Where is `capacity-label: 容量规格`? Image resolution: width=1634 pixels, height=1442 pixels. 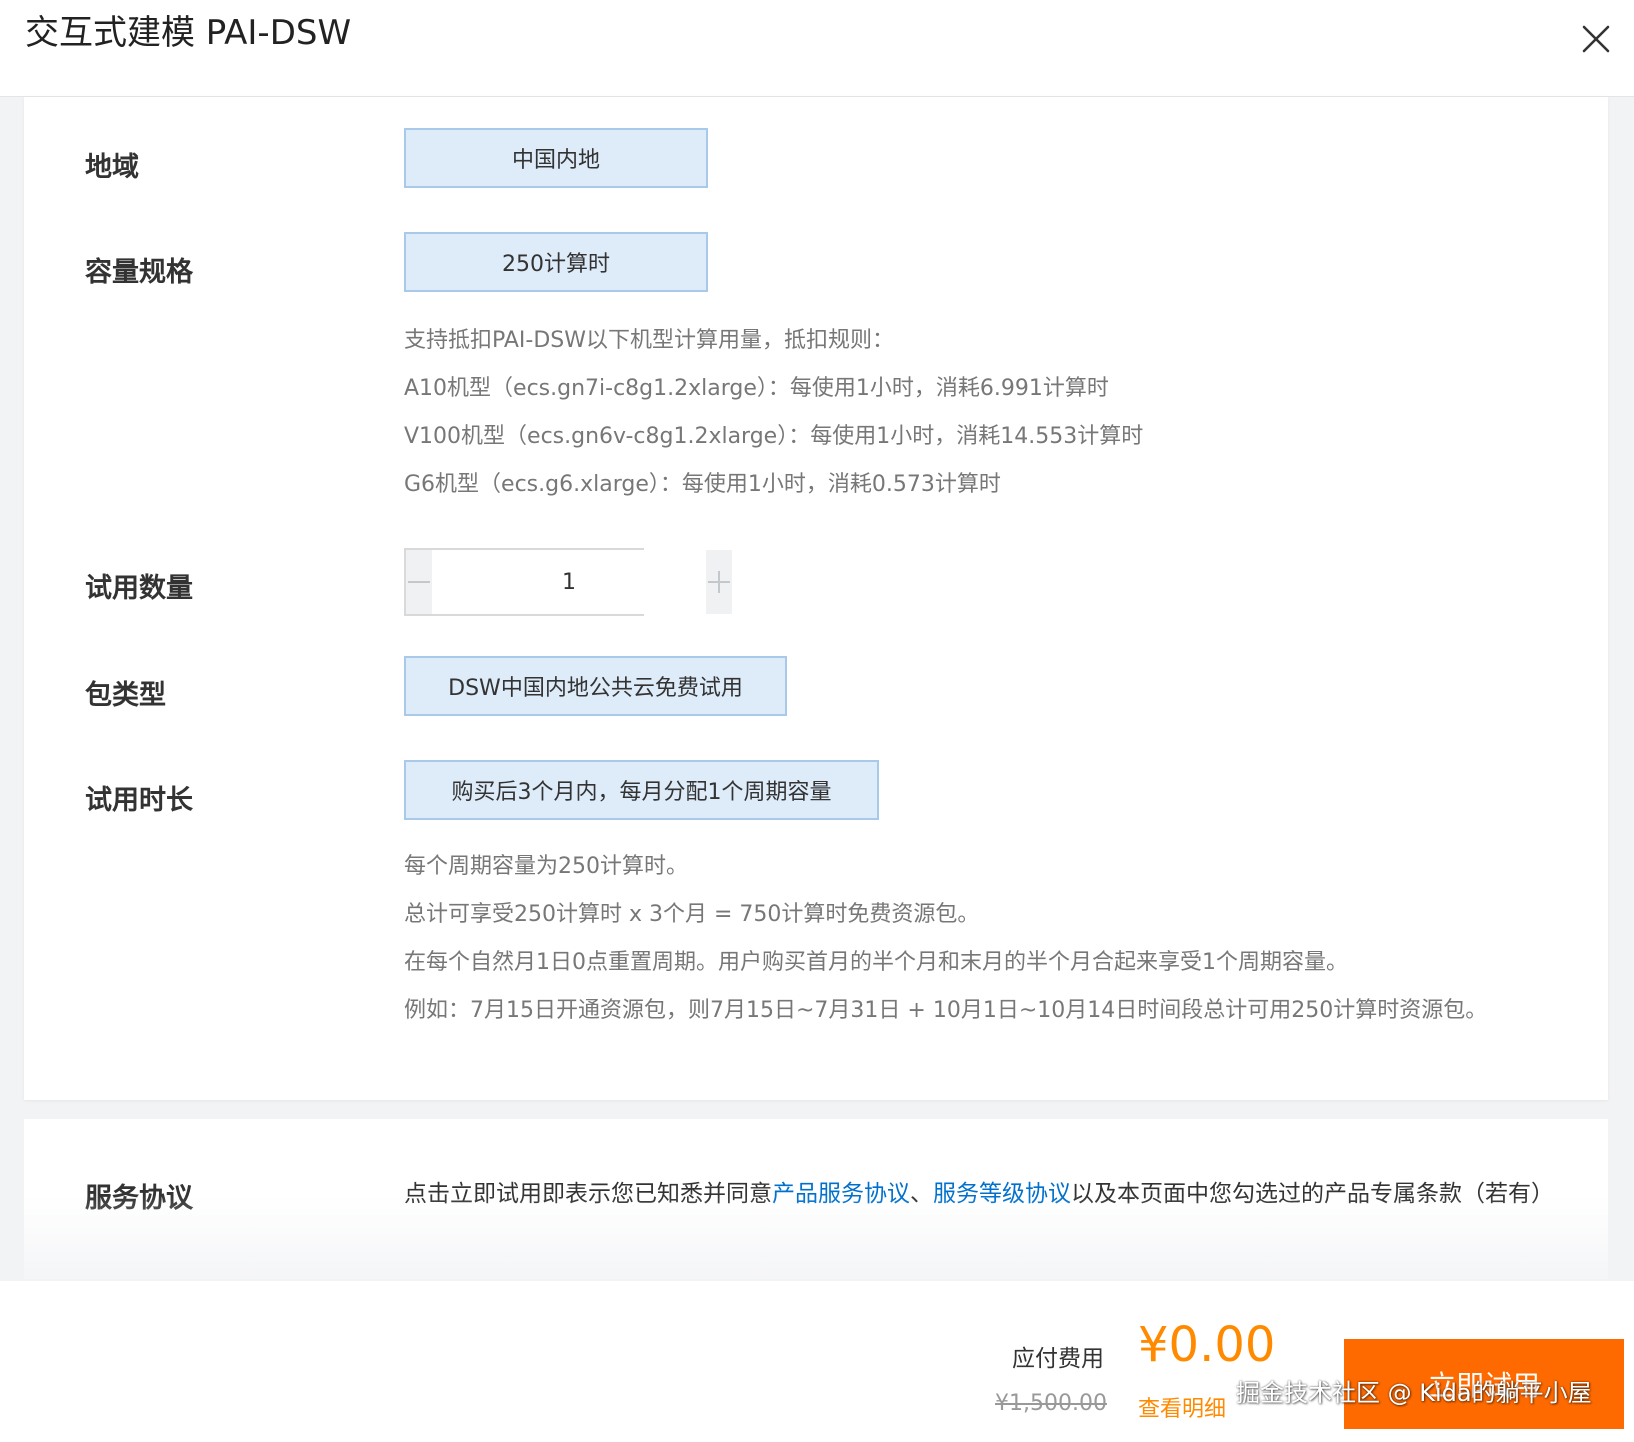 capacity-label: 容量规格 is located at coordinates (139, 272).